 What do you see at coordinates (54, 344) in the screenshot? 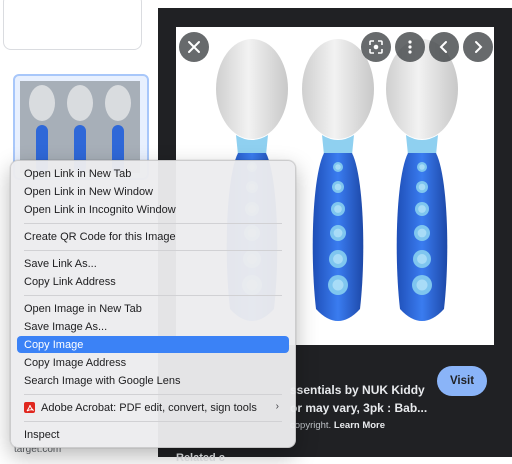
I see `menu-item-label: Copy Image` at bounding box center [54, 344].